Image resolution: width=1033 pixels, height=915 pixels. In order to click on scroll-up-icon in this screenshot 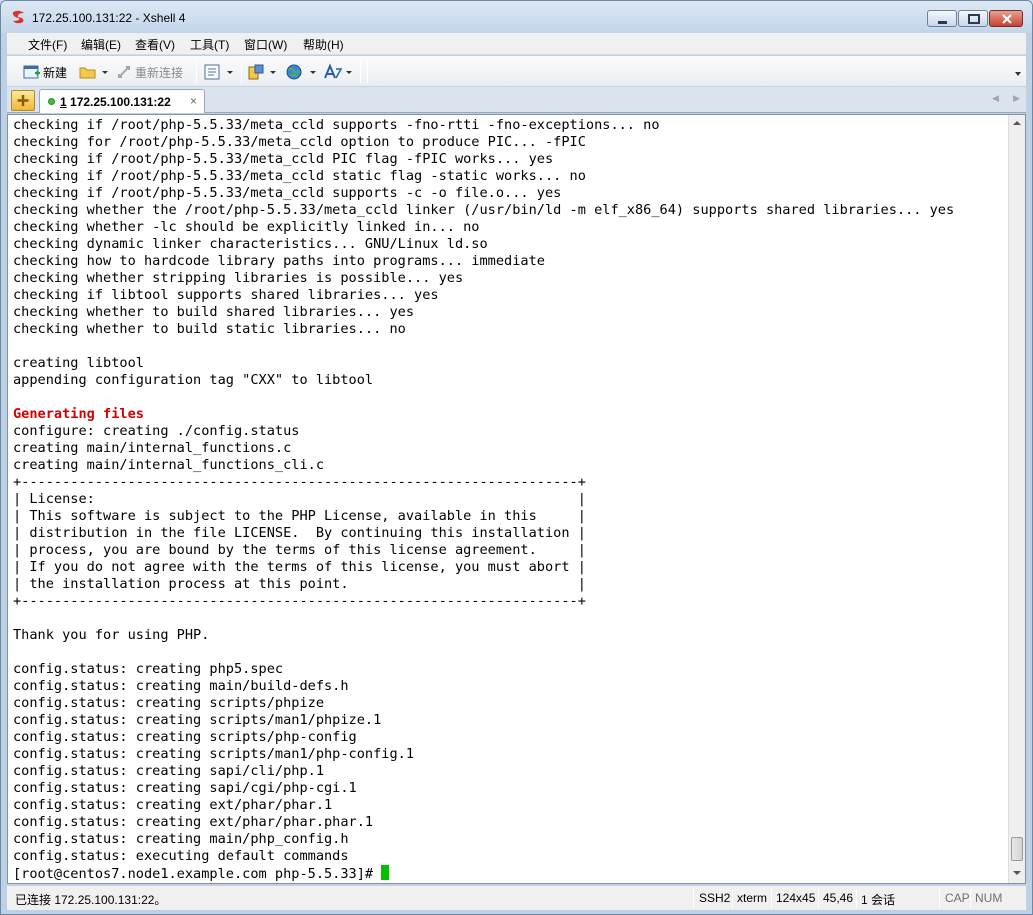, I will do `click(1017, 123)`.